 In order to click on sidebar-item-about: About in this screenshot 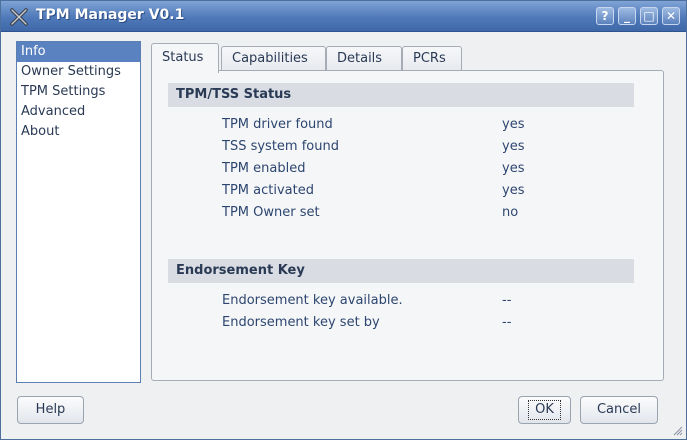, I will do `click(78, 132)`.